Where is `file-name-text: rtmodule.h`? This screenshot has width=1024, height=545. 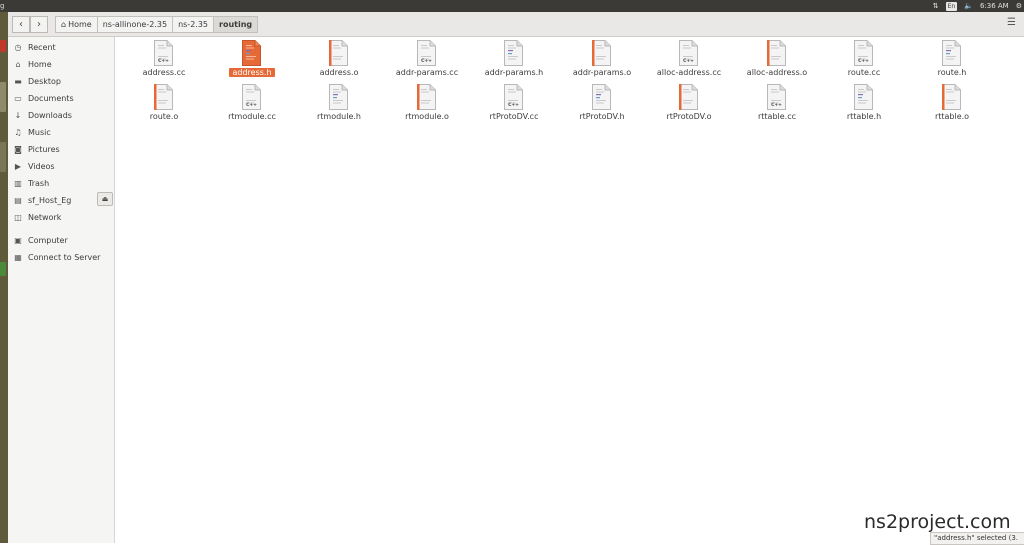
file-name-text: rtmodule.h is located at coordinates (339, 116).